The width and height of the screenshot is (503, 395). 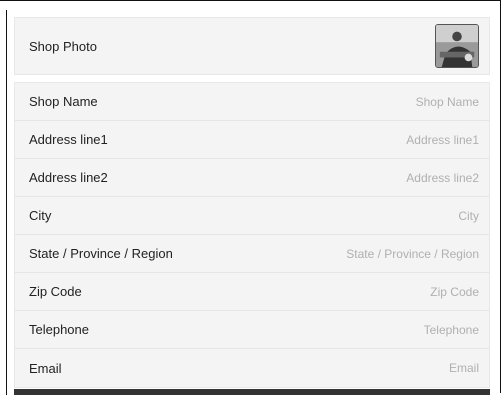 What do you see at coordinates (369, 215) in the screenshot?
I see `city-input` at bounding box center [369, 215].